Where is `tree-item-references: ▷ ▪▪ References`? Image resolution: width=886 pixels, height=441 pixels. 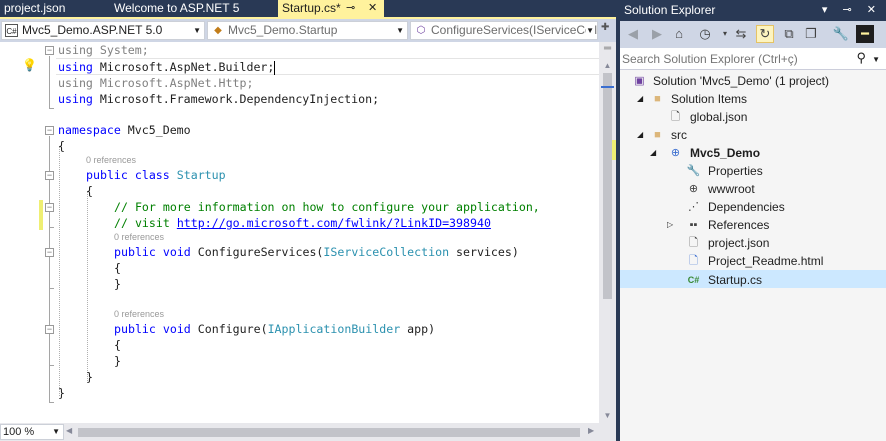 tree-item-references: ▷ ▪▪ References is located at coordinates (753, 225).